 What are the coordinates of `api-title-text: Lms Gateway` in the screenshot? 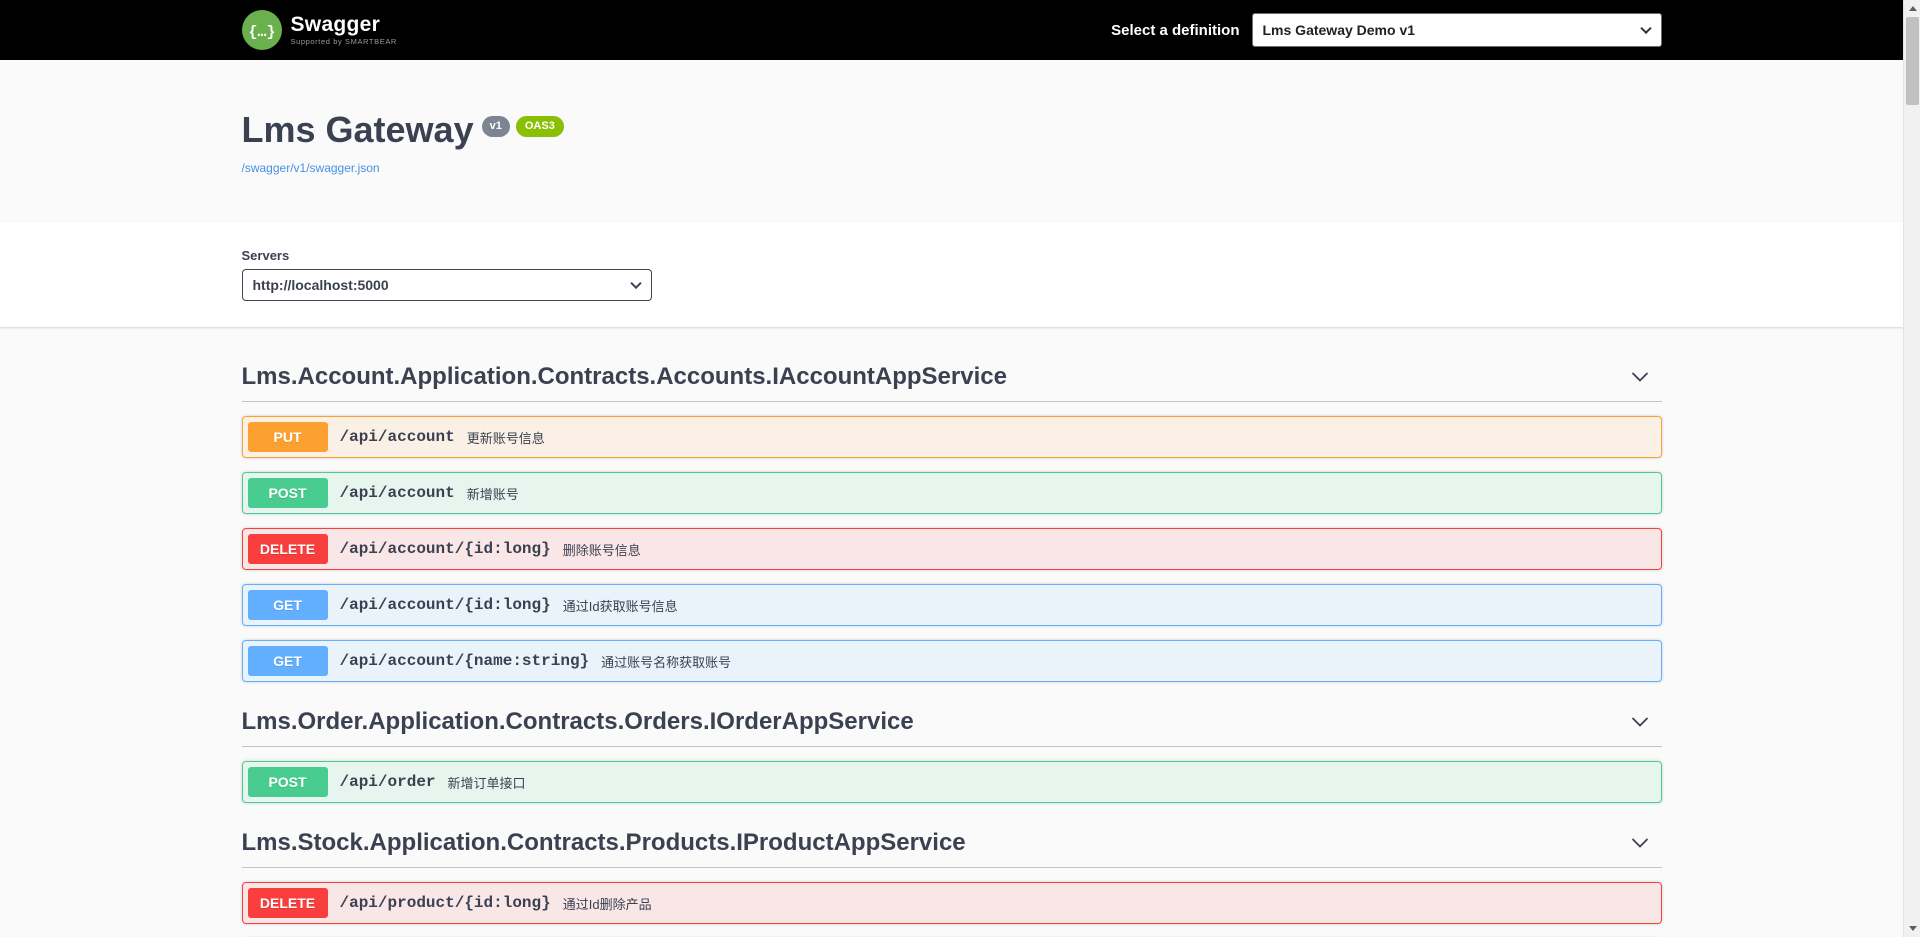 It's located at (357, 129).